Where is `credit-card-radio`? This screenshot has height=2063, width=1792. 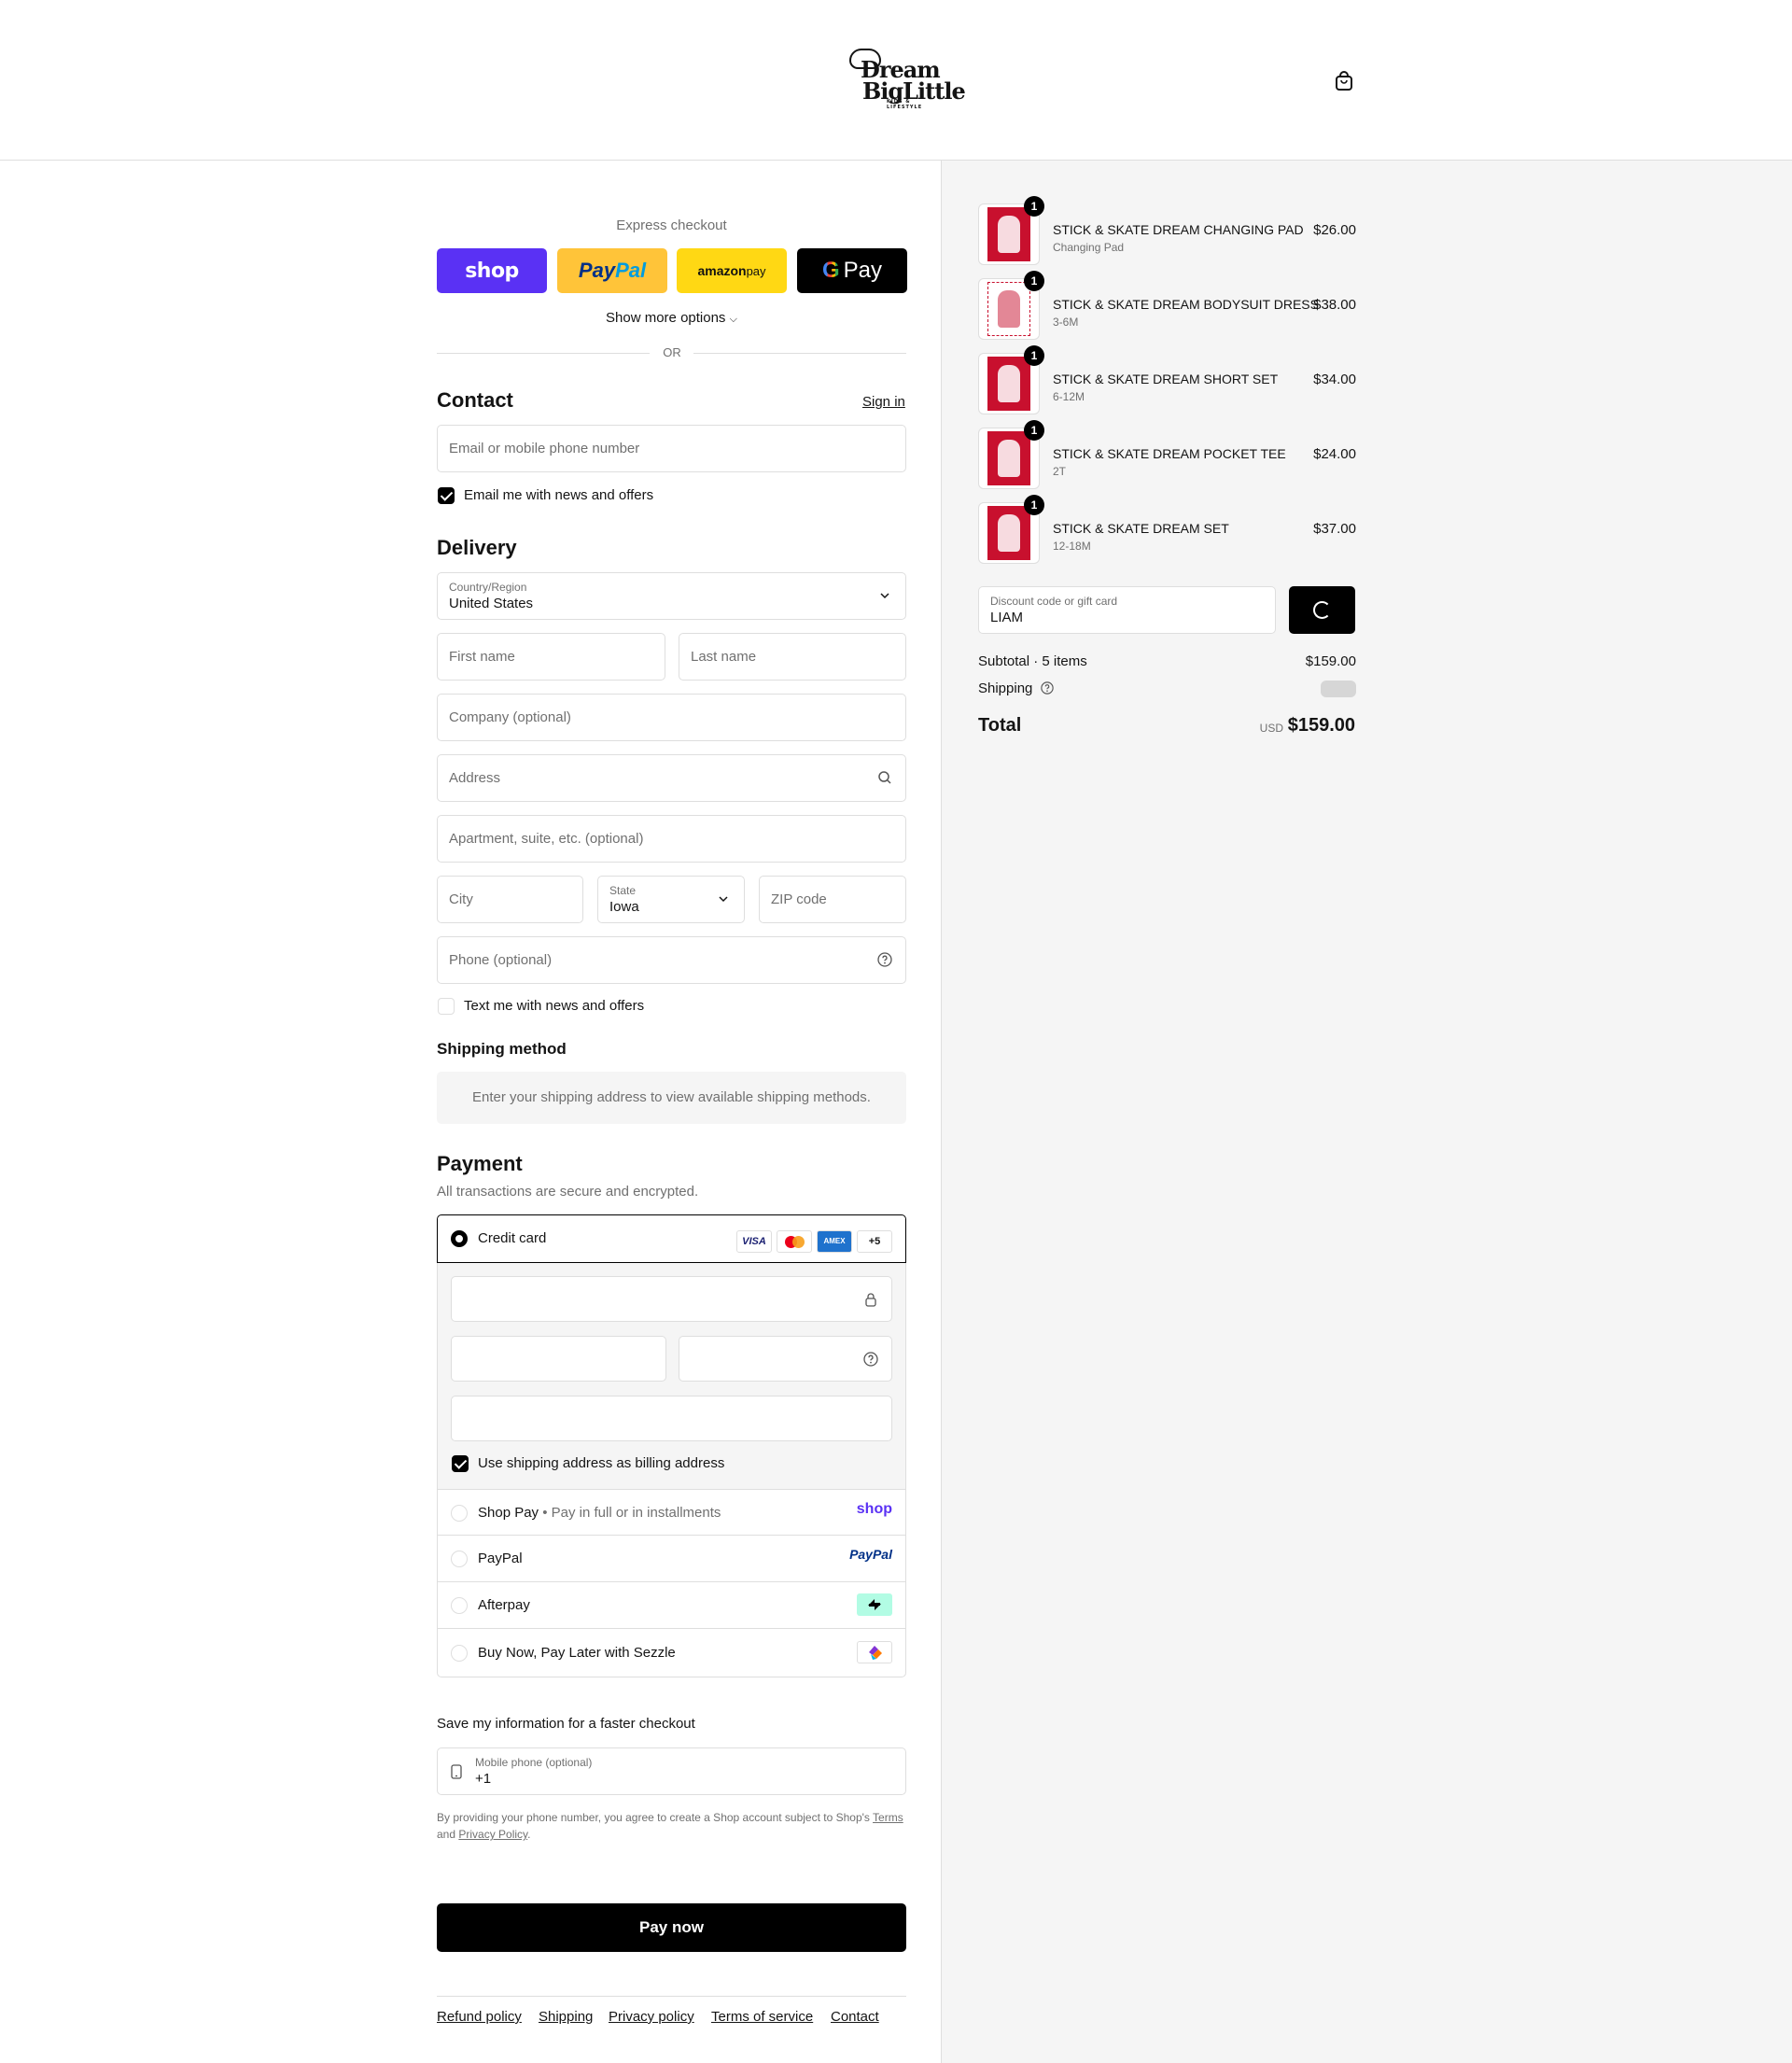
credit-card-radio is located at coordinates (459, 1239).